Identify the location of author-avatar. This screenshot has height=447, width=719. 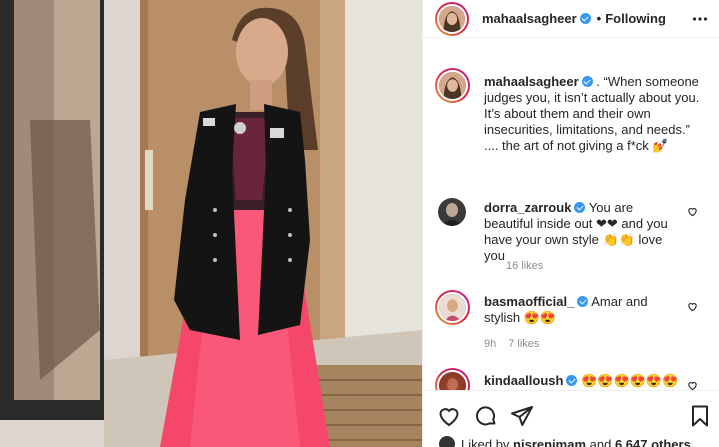
(452, 19).